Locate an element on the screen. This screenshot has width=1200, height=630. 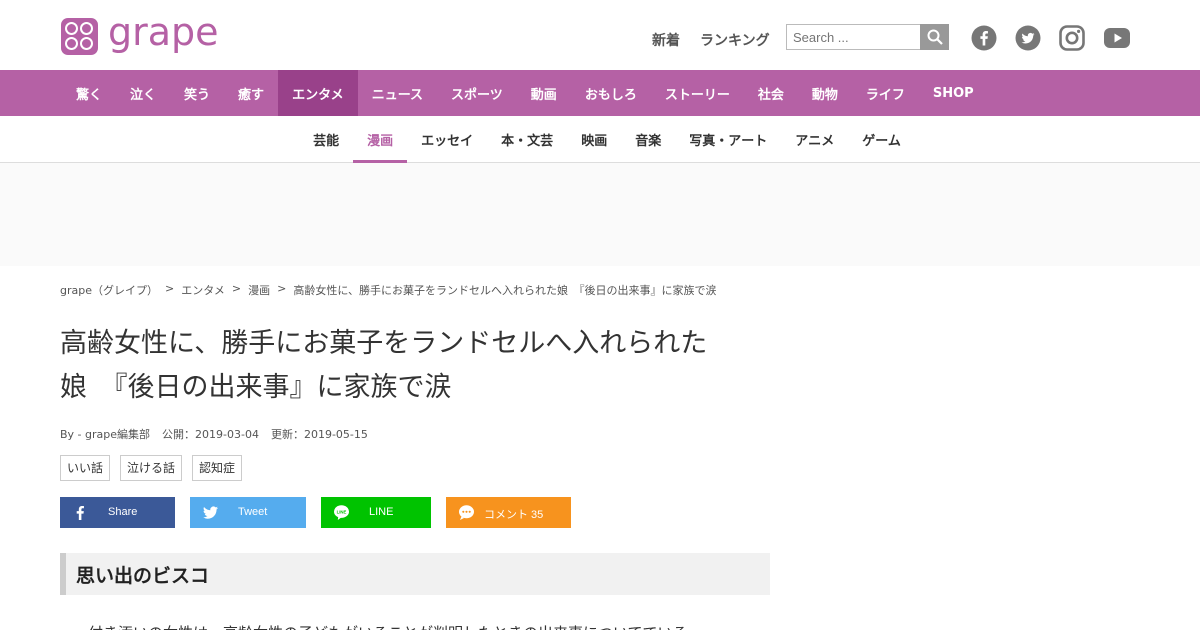
nav-item-sports: スポーツ is located at coordinates (477, 93).